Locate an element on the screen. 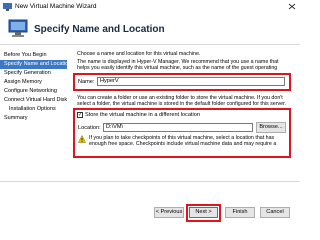 The height and width of the screenshot is (240, 320). warning-icon is located at coordinates (82, 139).